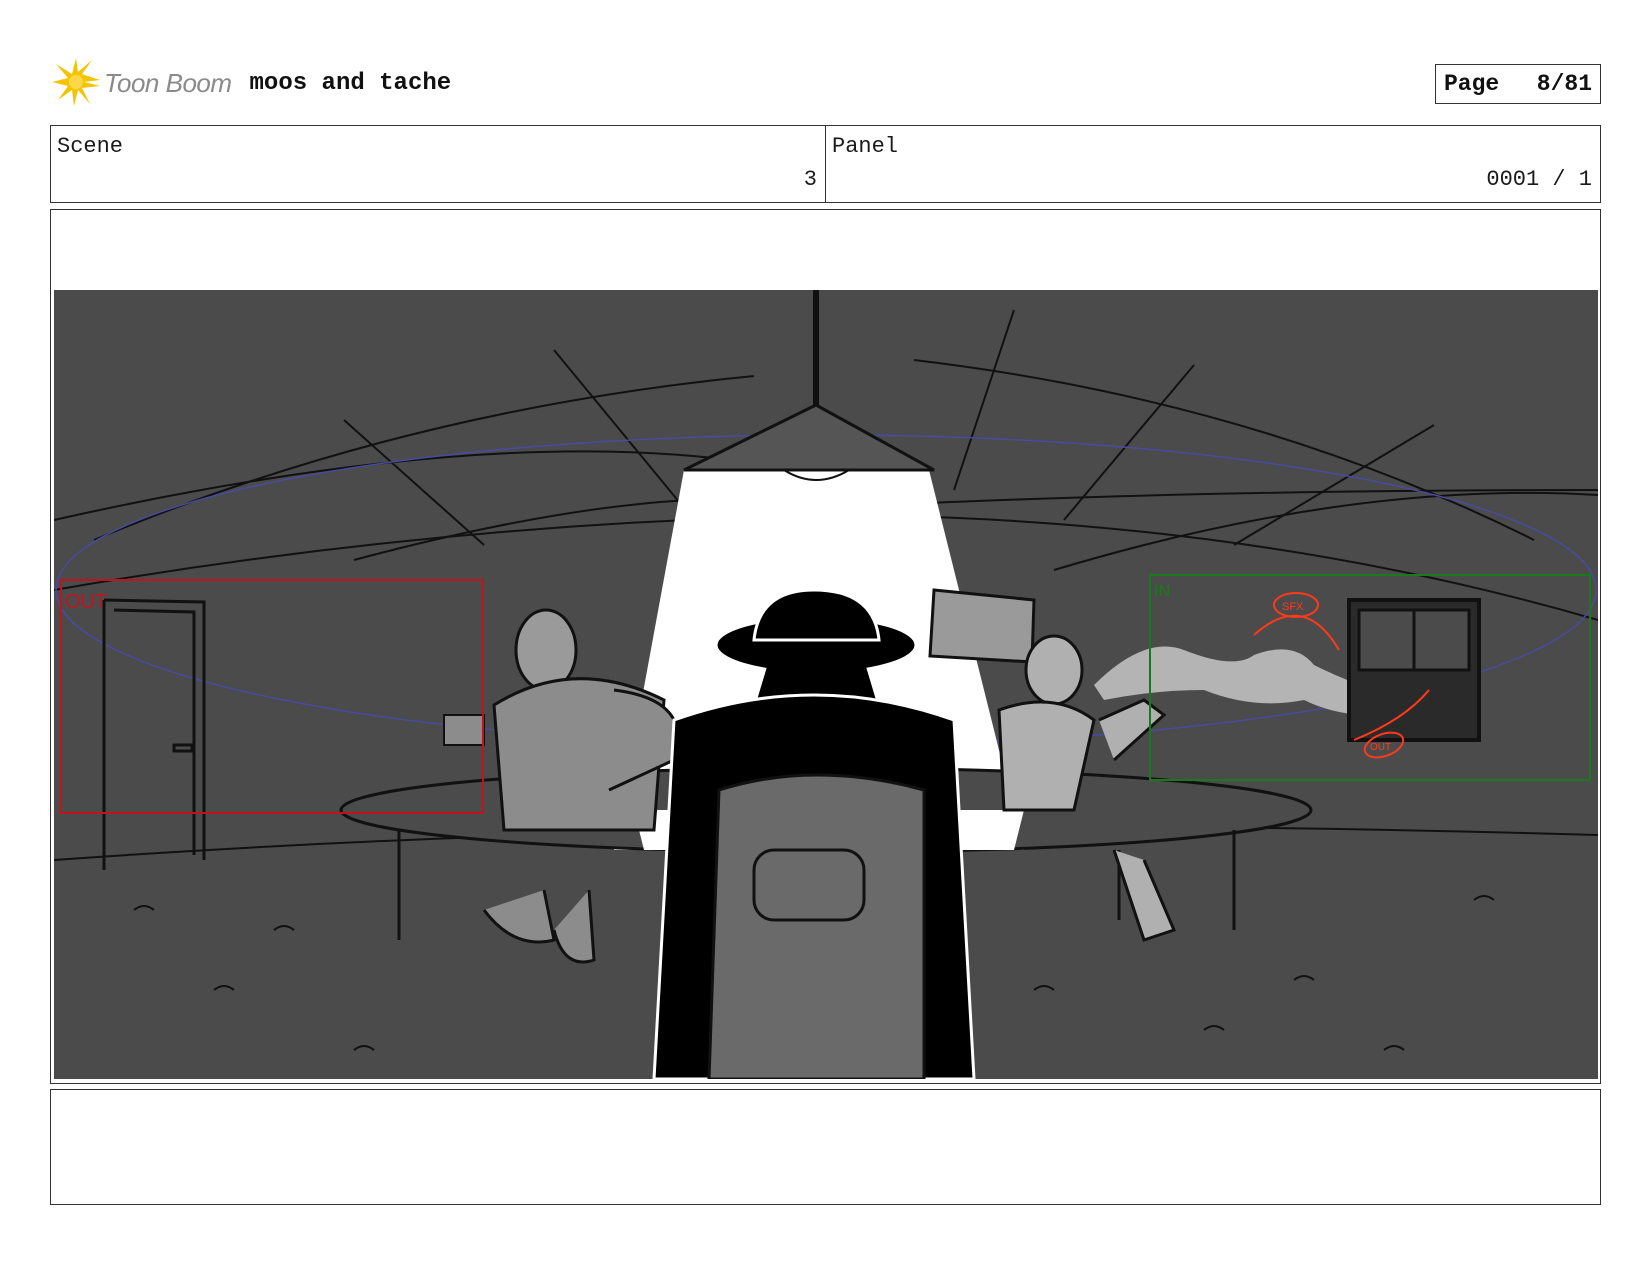  I want to click on panel-label: Panel, so click(865, 146).